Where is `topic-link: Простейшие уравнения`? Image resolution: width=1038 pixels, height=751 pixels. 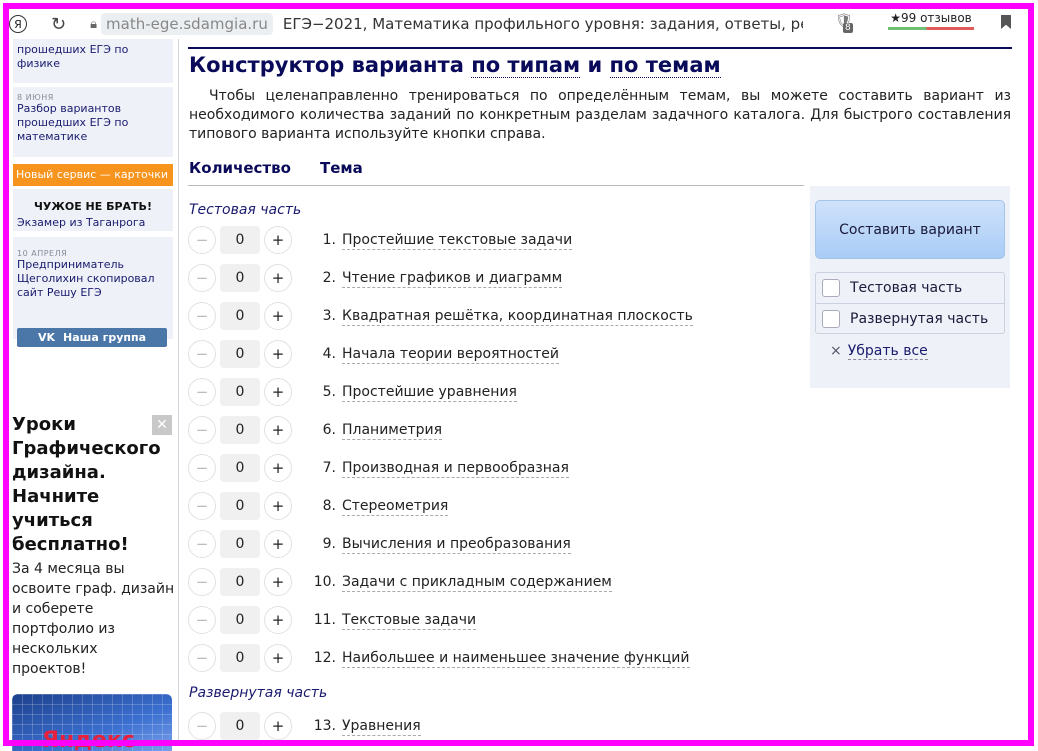
topic-link: Простейшие уравнения is located at coordinates (429, 392).